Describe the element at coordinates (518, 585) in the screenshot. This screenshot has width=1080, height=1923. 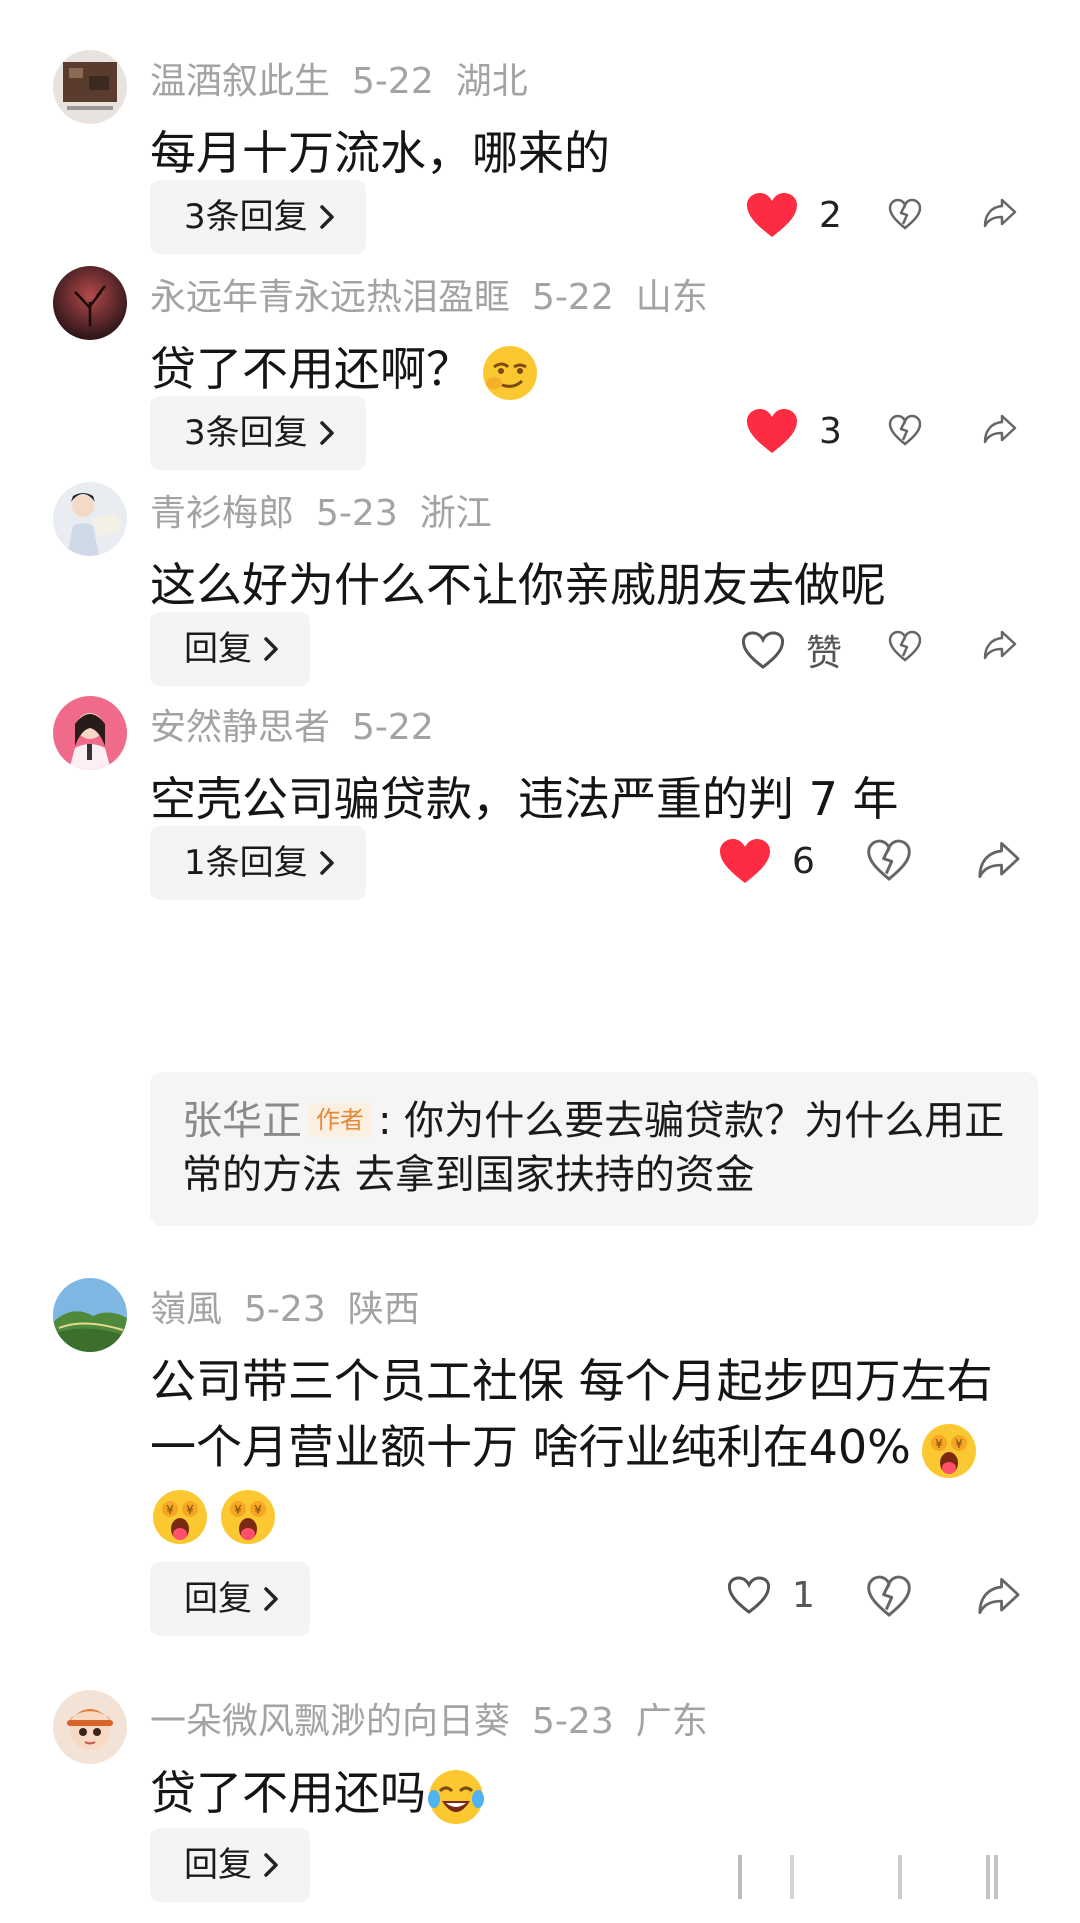
I see `comment-text: 这么好为什么不让你亲戚朋友去做呢` at that location.